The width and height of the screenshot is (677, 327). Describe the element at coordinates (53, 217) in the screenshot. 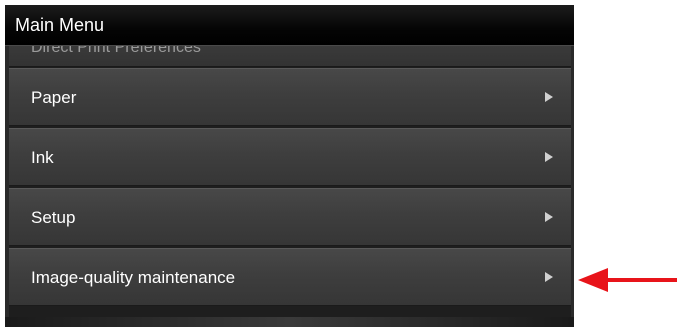

I see `menu-item-label: Setup` at that location.